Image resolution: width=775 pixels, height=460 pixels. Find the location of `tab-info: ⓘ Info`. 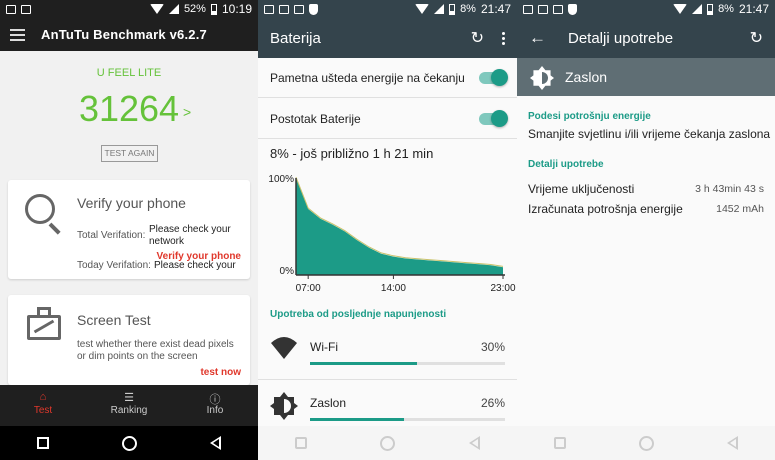

tab-info: ⓘ Info is located at coordinates (215, 405).